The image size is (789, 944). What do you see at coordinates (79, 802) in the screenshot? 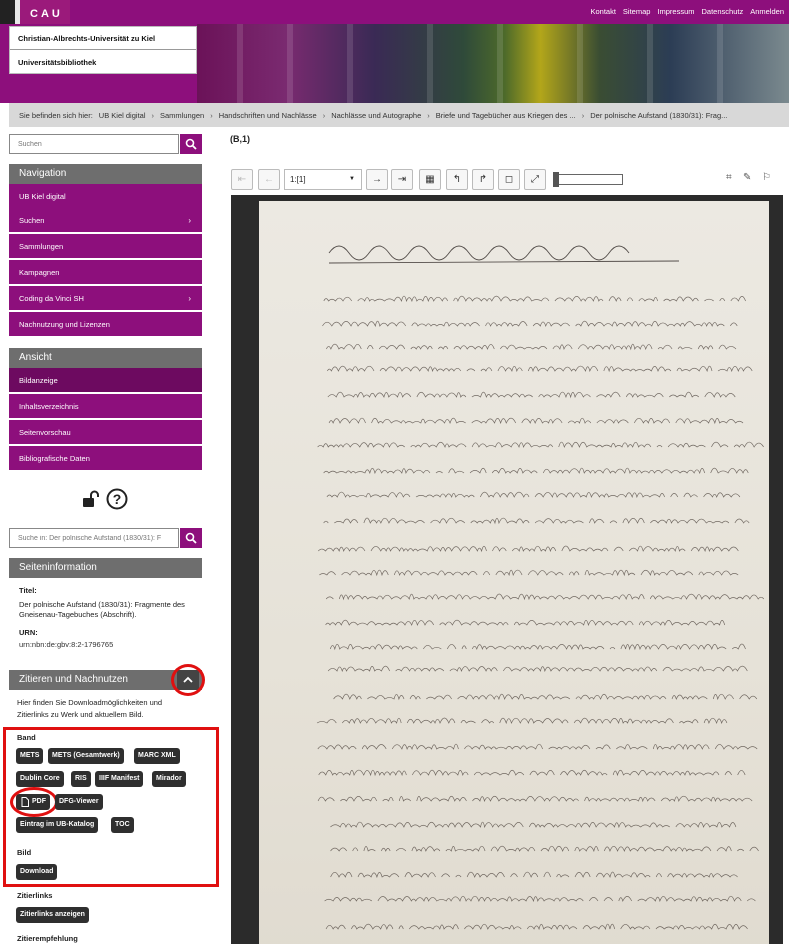
I see `dfg-viewer-button: DFG-Viewer` at bounding box center [79, 802].